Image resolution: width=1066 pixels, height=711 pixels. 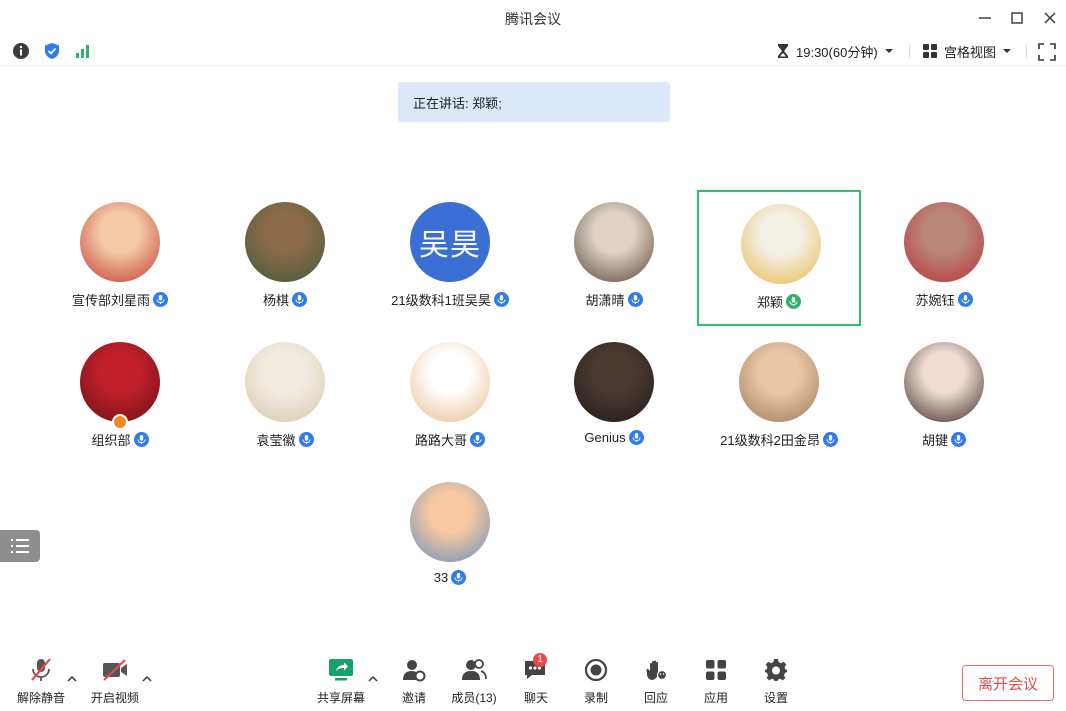 What do you see at coordinates (970, 52) in the screenshot?
I see `view-mode-label: 宫格视图` at bounding box center [970, 52].